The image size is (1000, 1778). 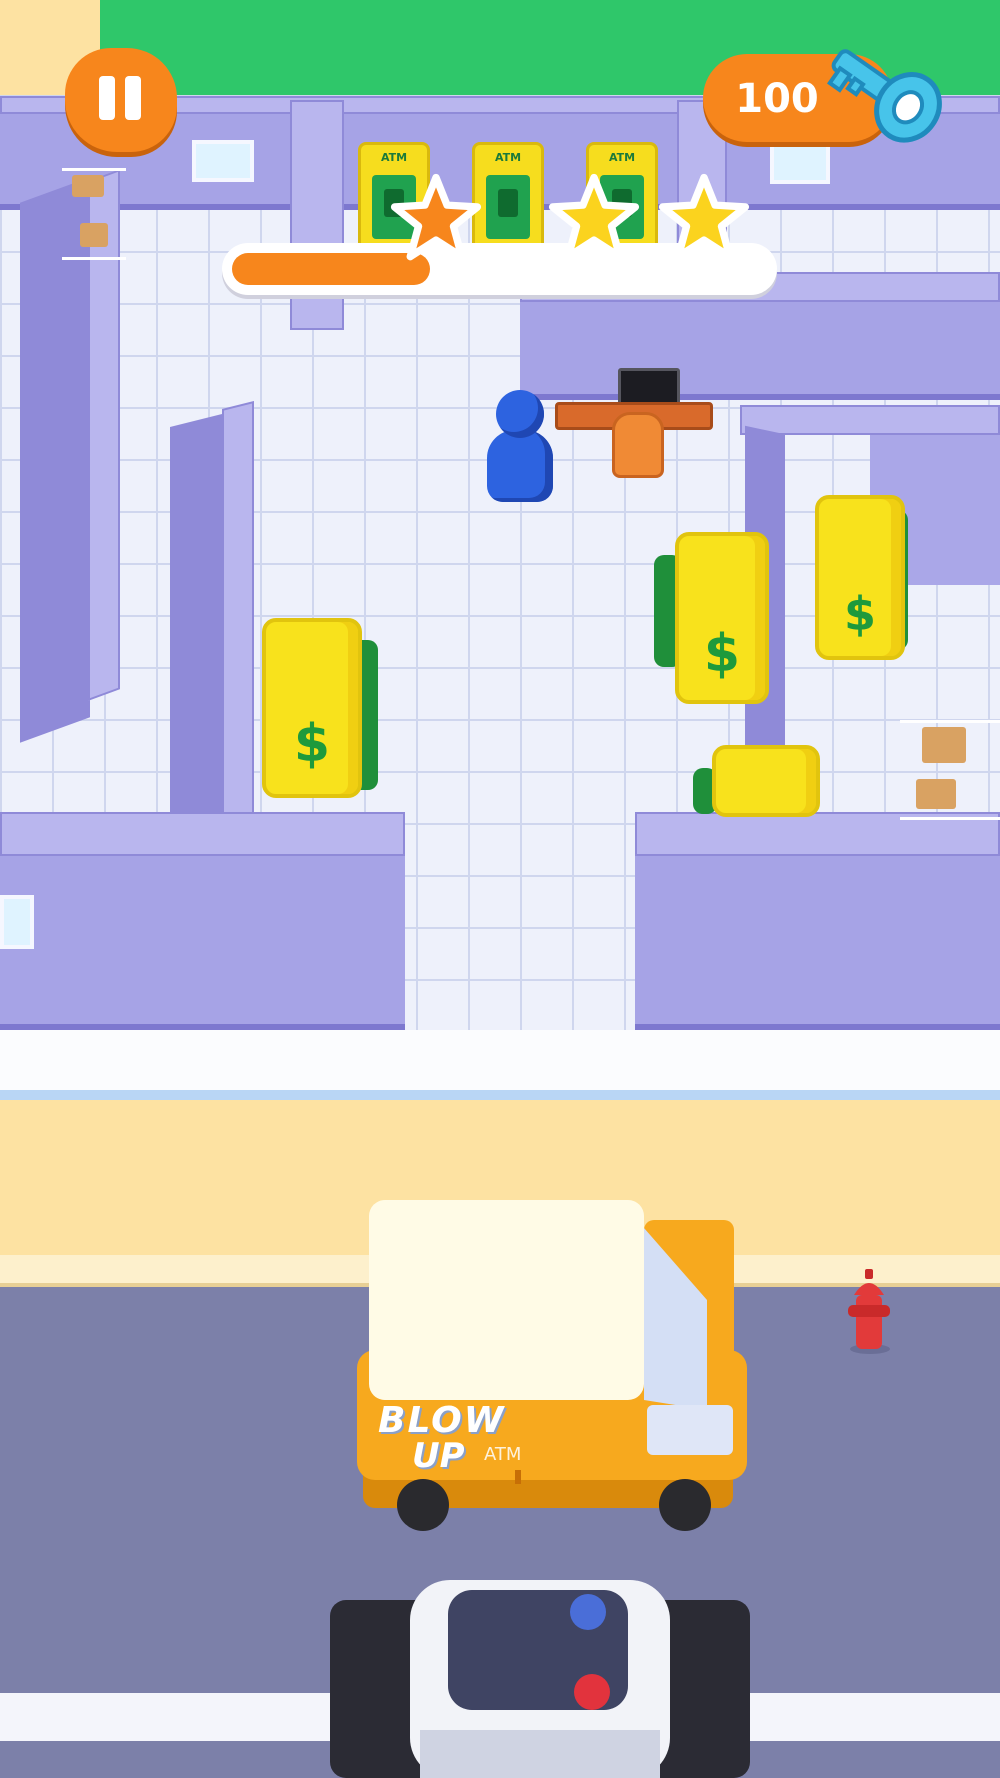 What do you see at coordinates (202, 834) in the screenshot?
I see `front-wall-left-top` at bounding box center [202, 834].